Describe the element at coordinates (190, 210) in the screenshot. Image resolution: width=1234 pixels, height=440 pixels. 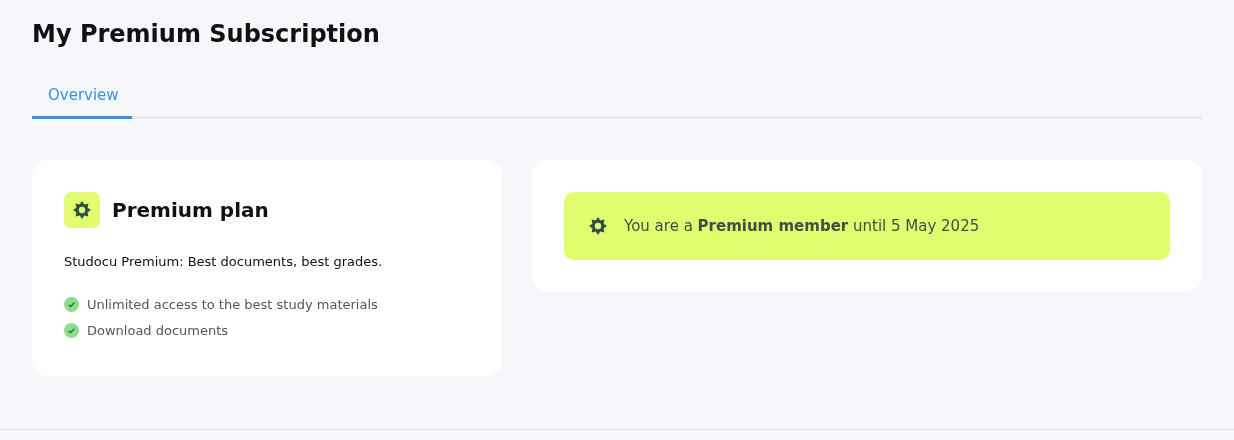
I see `plan-title: Premium plan` at that location.